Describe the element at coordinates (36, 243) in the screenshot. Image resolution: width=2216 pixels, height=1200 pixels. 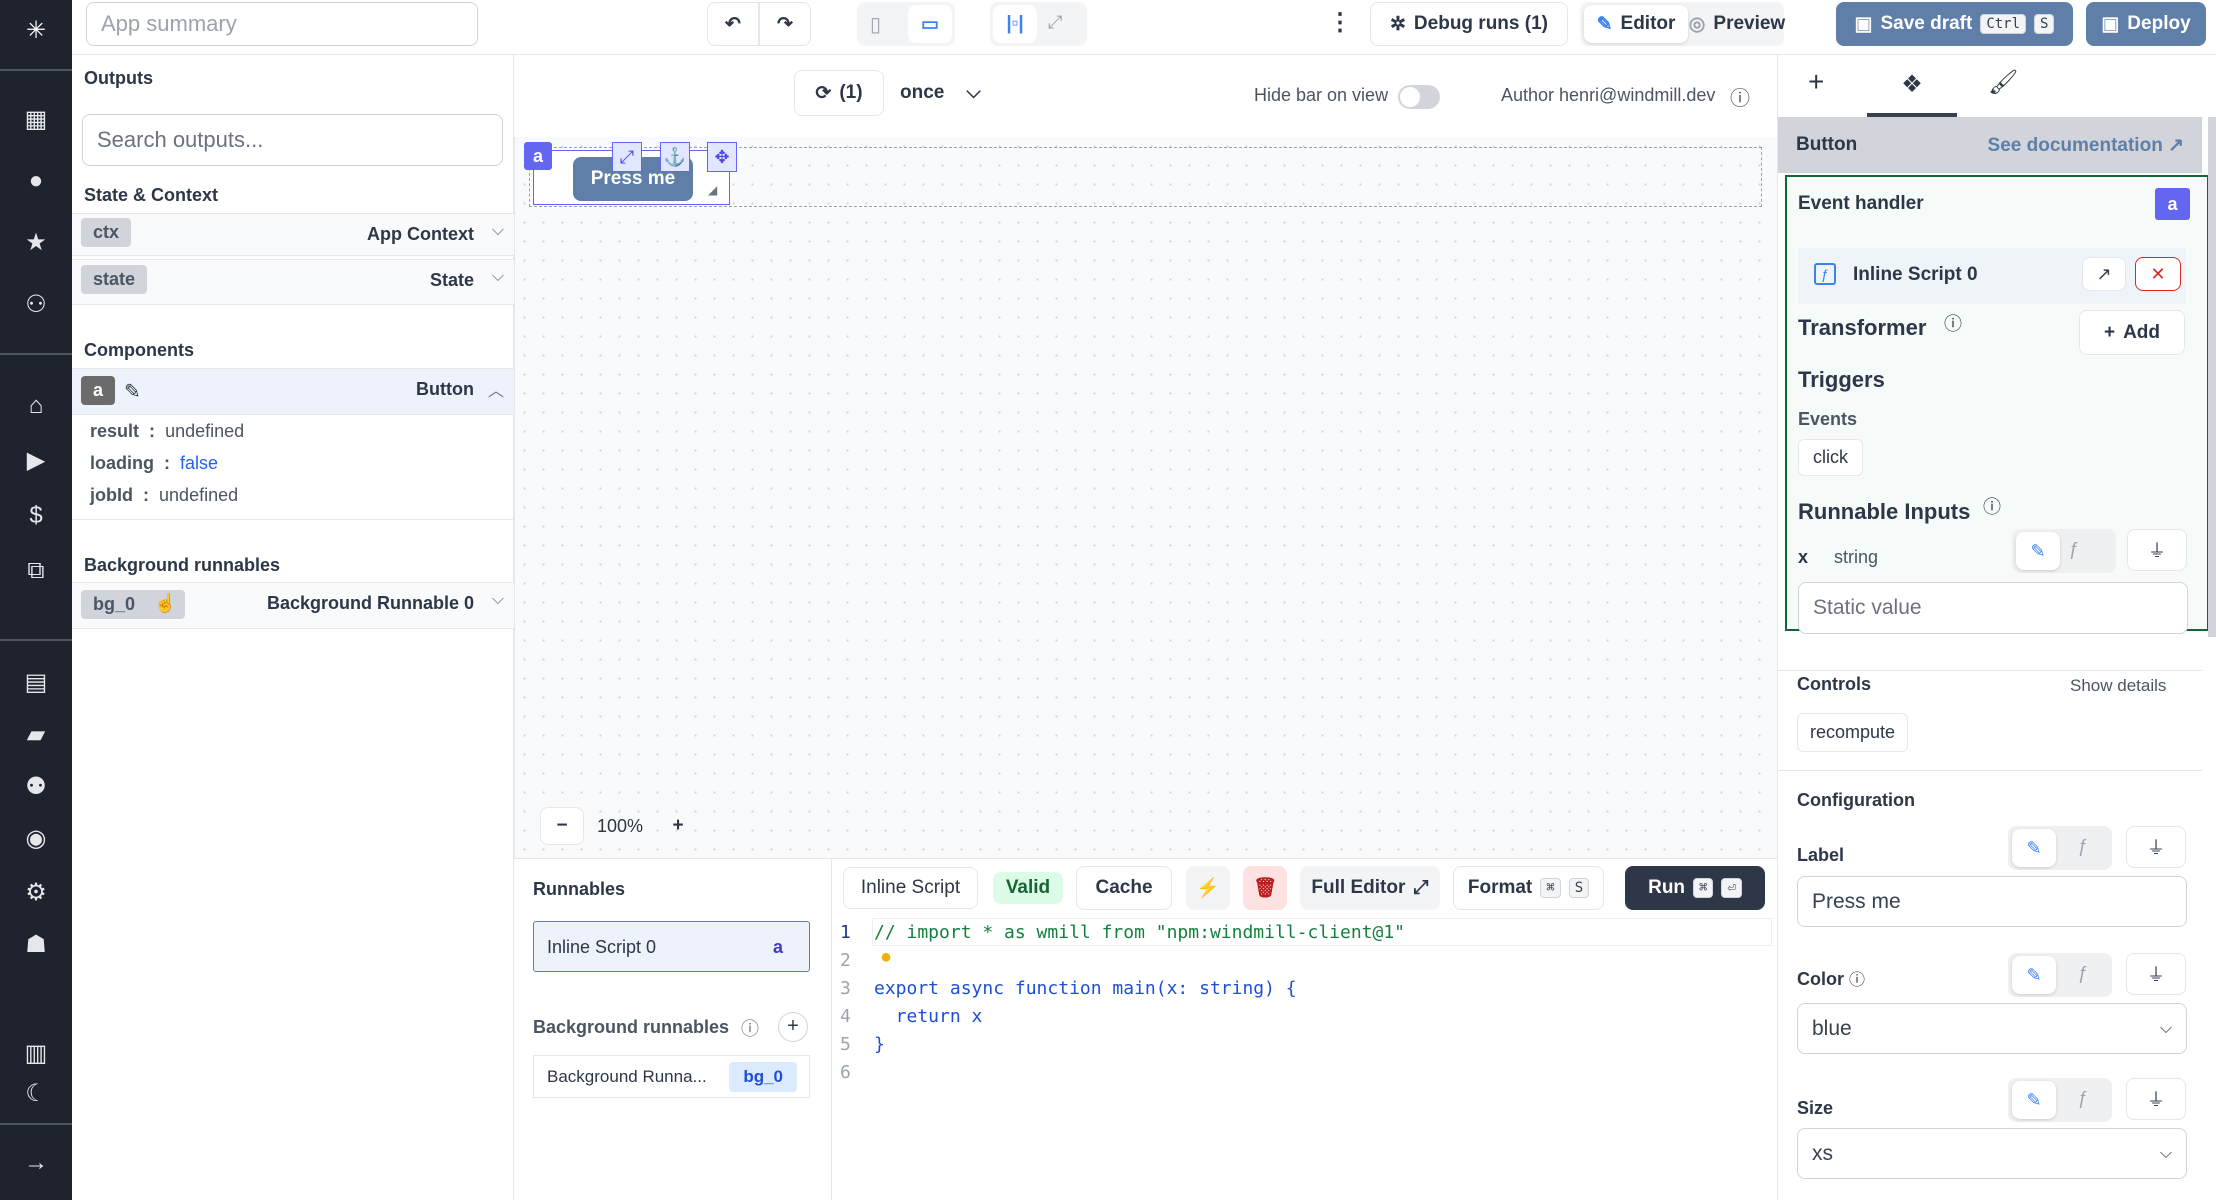
I see `star-icon: ★` at that location.